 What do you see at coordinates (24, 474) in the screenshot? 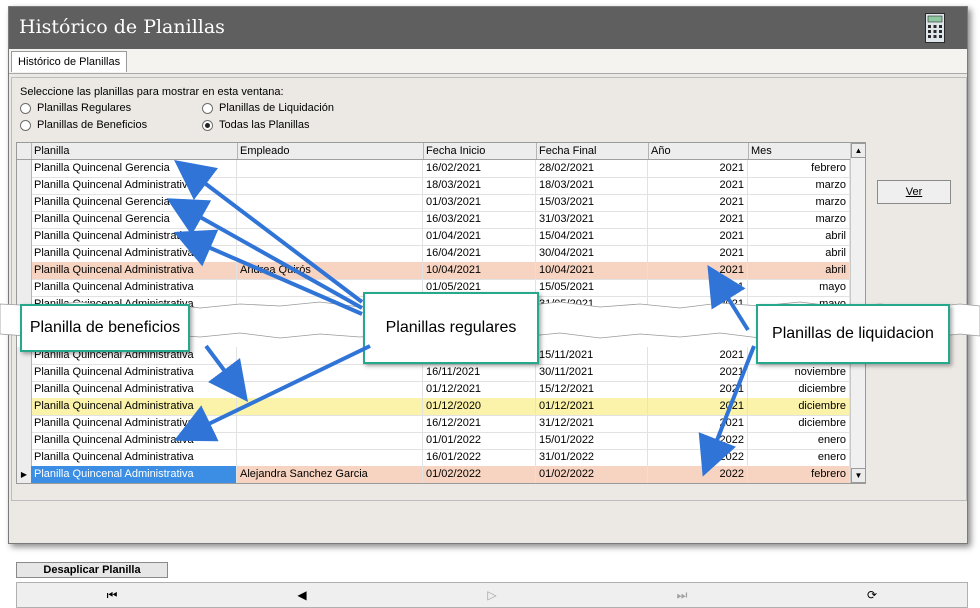
I see `row-pointer-icon: ▶` at bounding box center [24, 474].